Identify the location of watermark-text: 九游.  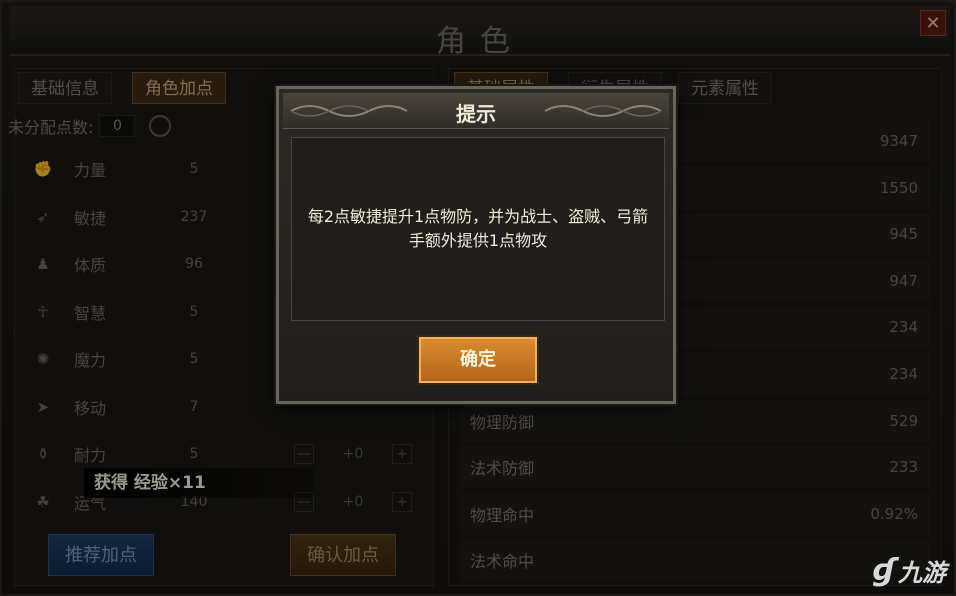
(922, 573).